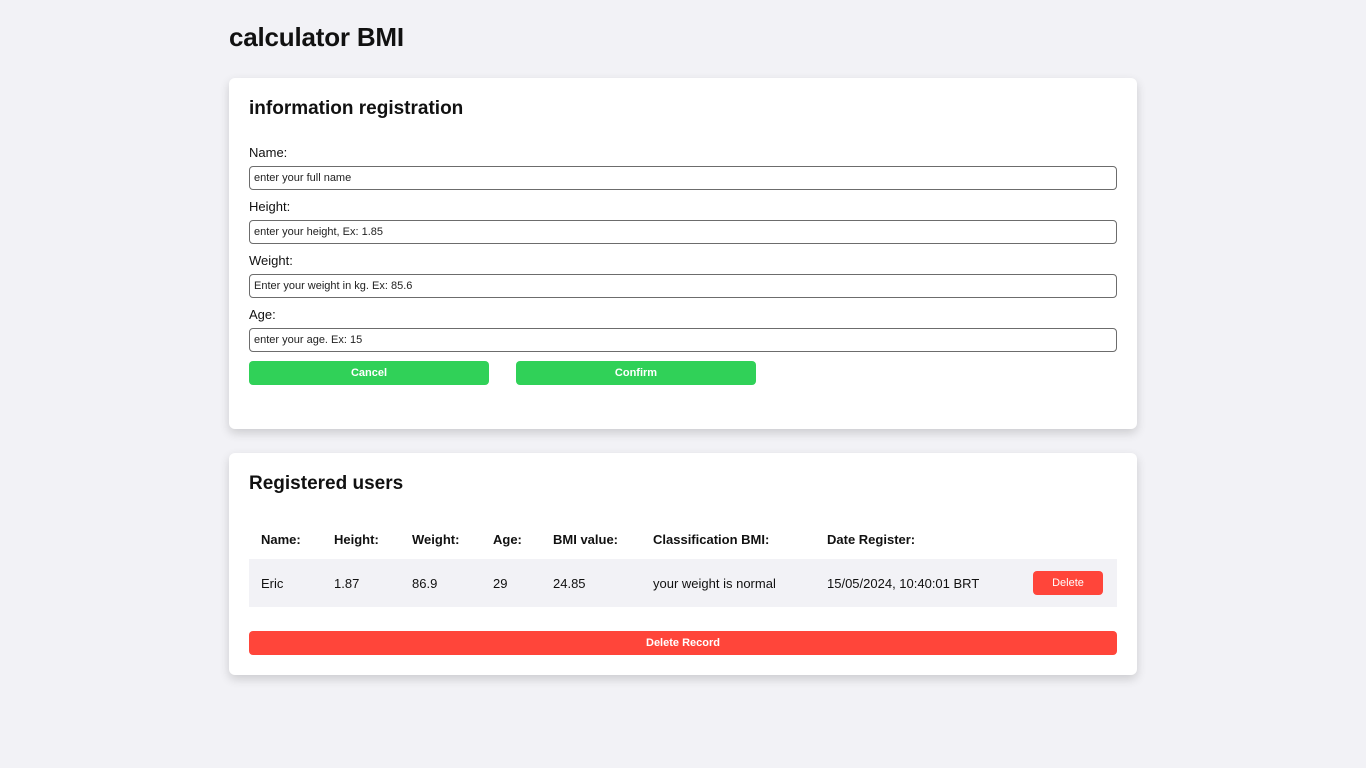 This screenshot has height=768, width=1366. Describe the element at coordinates (271, 260) in the screenshot. I see `weight-label: Weight:` at that location.